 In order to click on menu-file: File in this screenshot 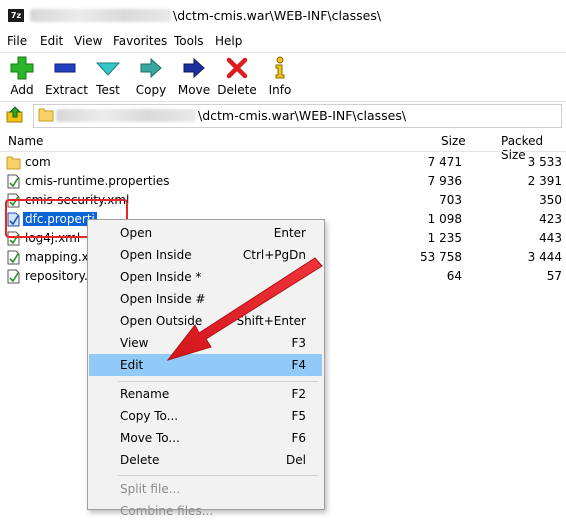, I will do `click(17, 41)`.